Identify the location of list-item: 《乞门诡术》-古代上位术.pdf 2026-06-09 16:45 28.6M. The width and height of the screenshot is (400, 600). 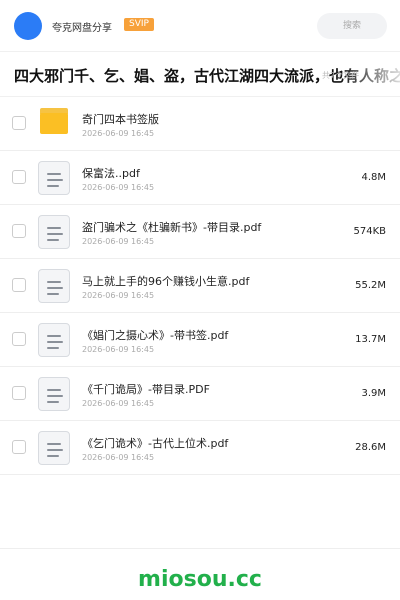
(200, 448).